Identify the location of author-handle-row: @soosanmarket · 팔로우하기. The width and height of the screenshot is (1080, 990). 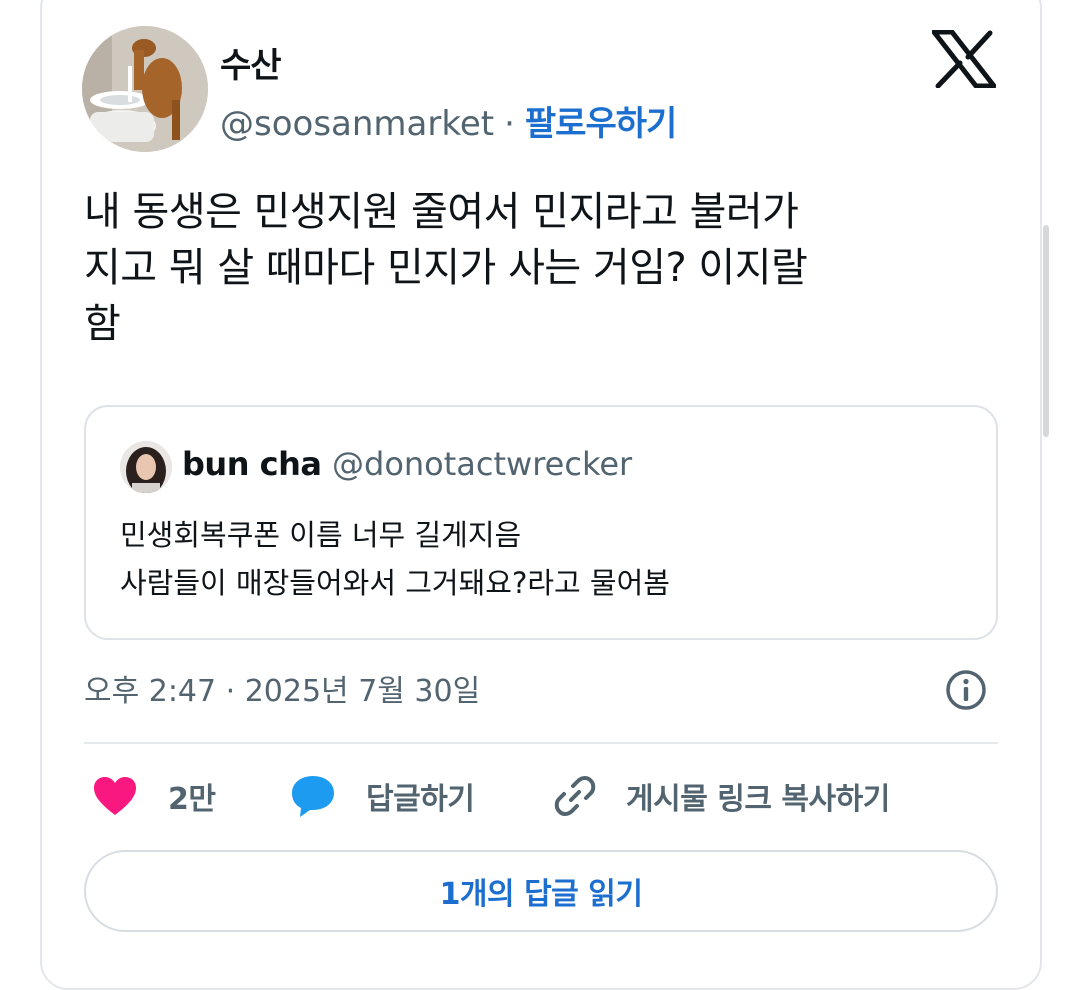
(448, 120).